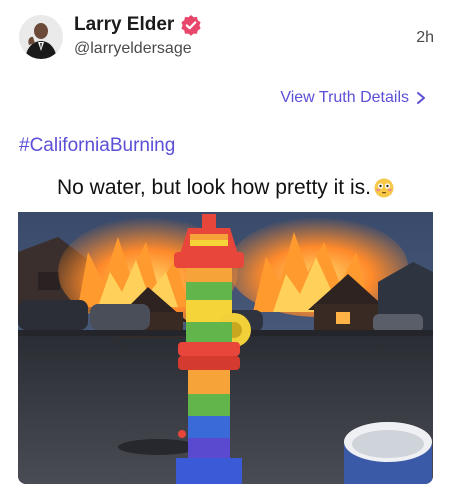 This screenshot has width=451, height=500. I want to click on view-truth-details-link: View Truth Details, so click(353, 98).